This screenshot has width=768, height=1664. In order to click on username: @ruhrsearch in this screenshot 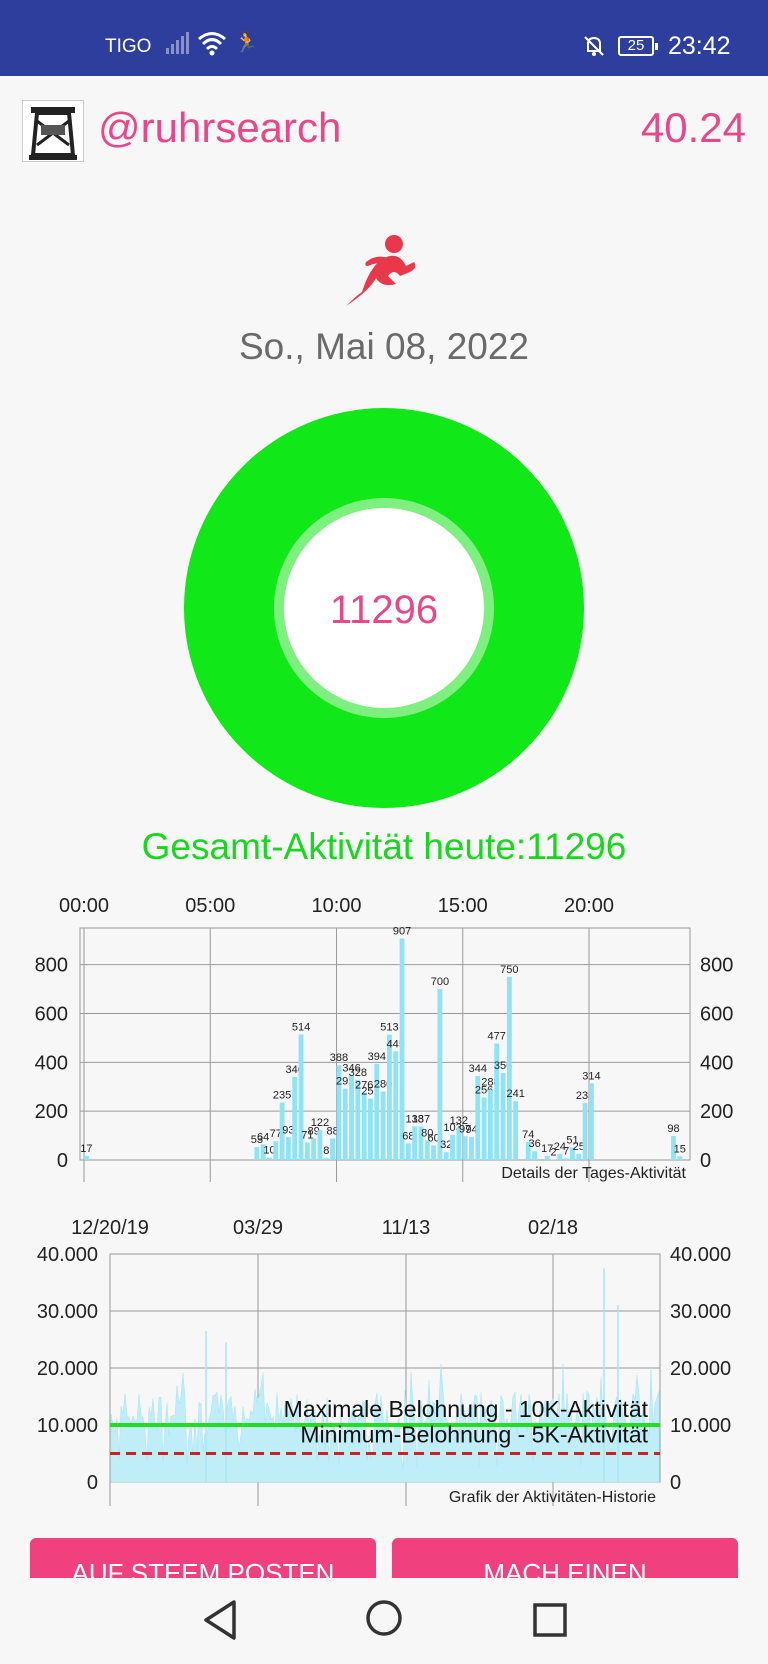, I will do `click(219, 128)`.